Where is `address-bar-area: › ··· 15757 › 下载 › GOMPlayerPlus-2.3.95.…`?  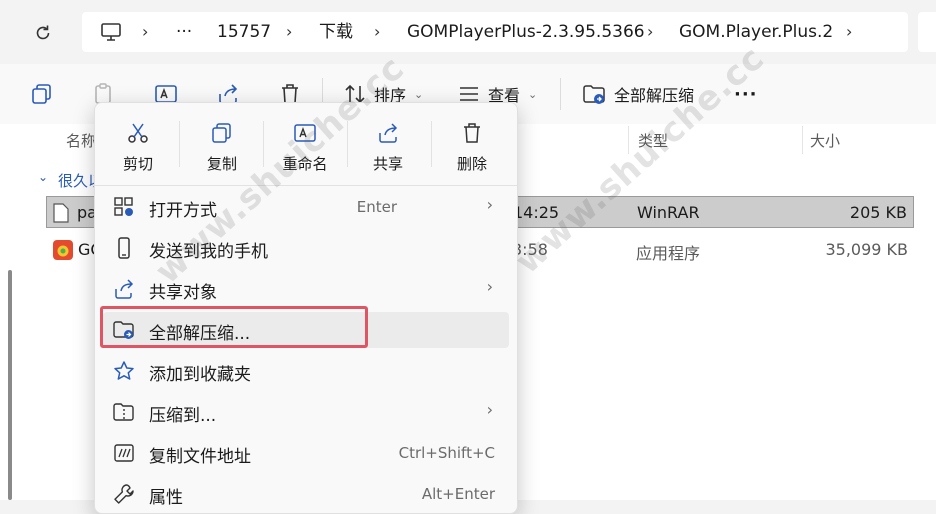
address-bar-area: › ··· 15757 › 下载 › GOMPlayerPlus-2.3.95.… is located at coordinates (468, 32).